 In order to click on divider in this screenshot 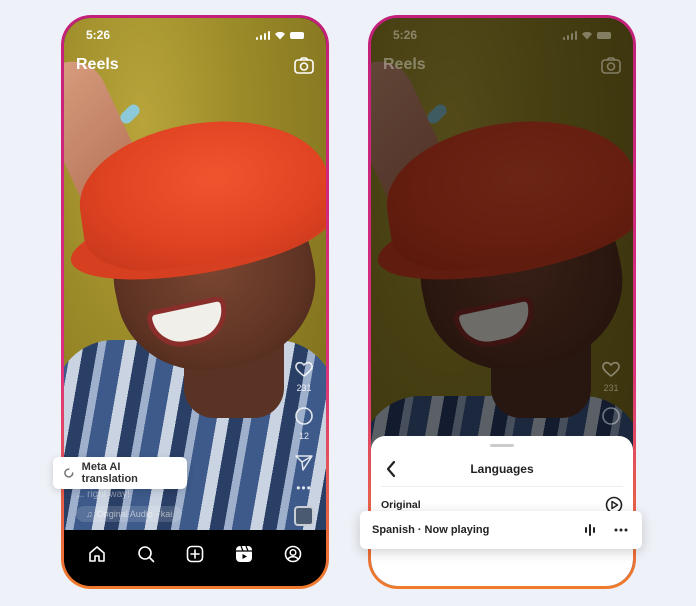, I will do `click(502, 486)`.